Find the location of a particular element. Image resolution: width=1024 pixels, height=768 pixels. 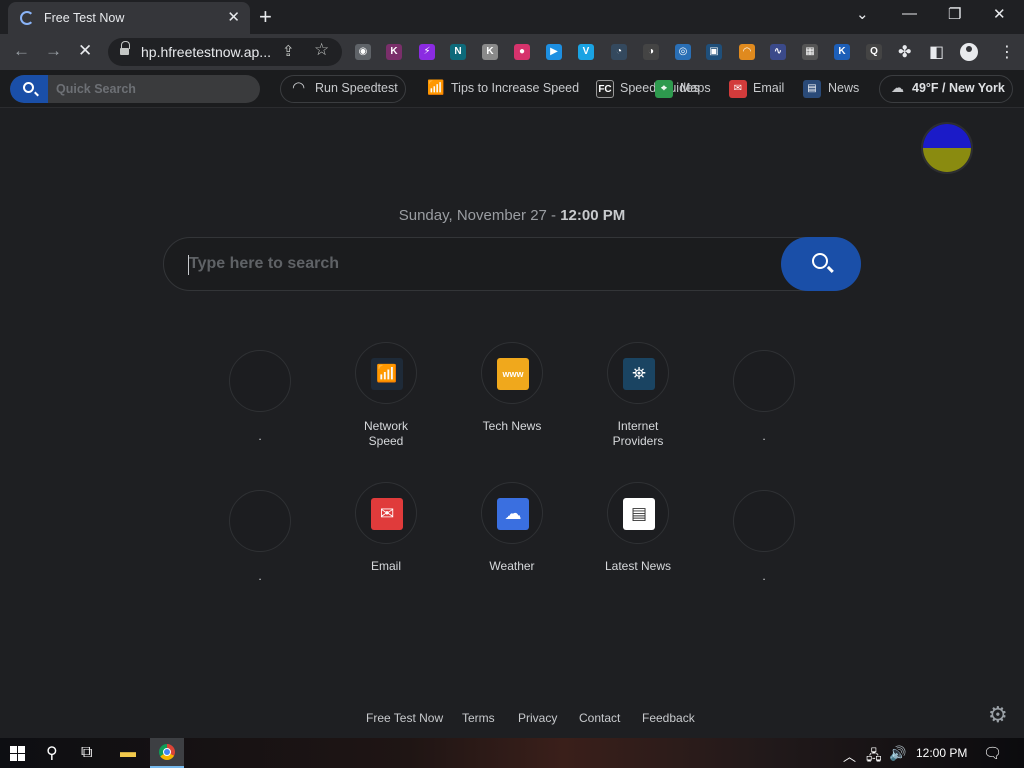

tile-circle: www is located at coordinates (512, 373).